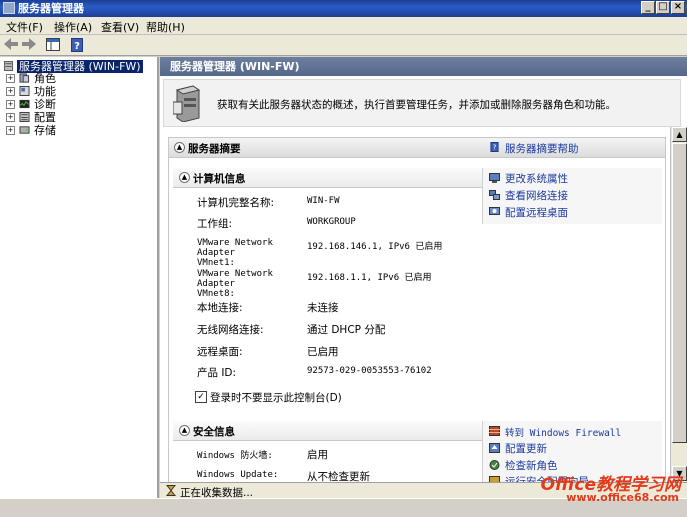 The height and width of the screenshot is (517, 687). I want to click on tree-item-configuration: + 配置, so click(76, 117).